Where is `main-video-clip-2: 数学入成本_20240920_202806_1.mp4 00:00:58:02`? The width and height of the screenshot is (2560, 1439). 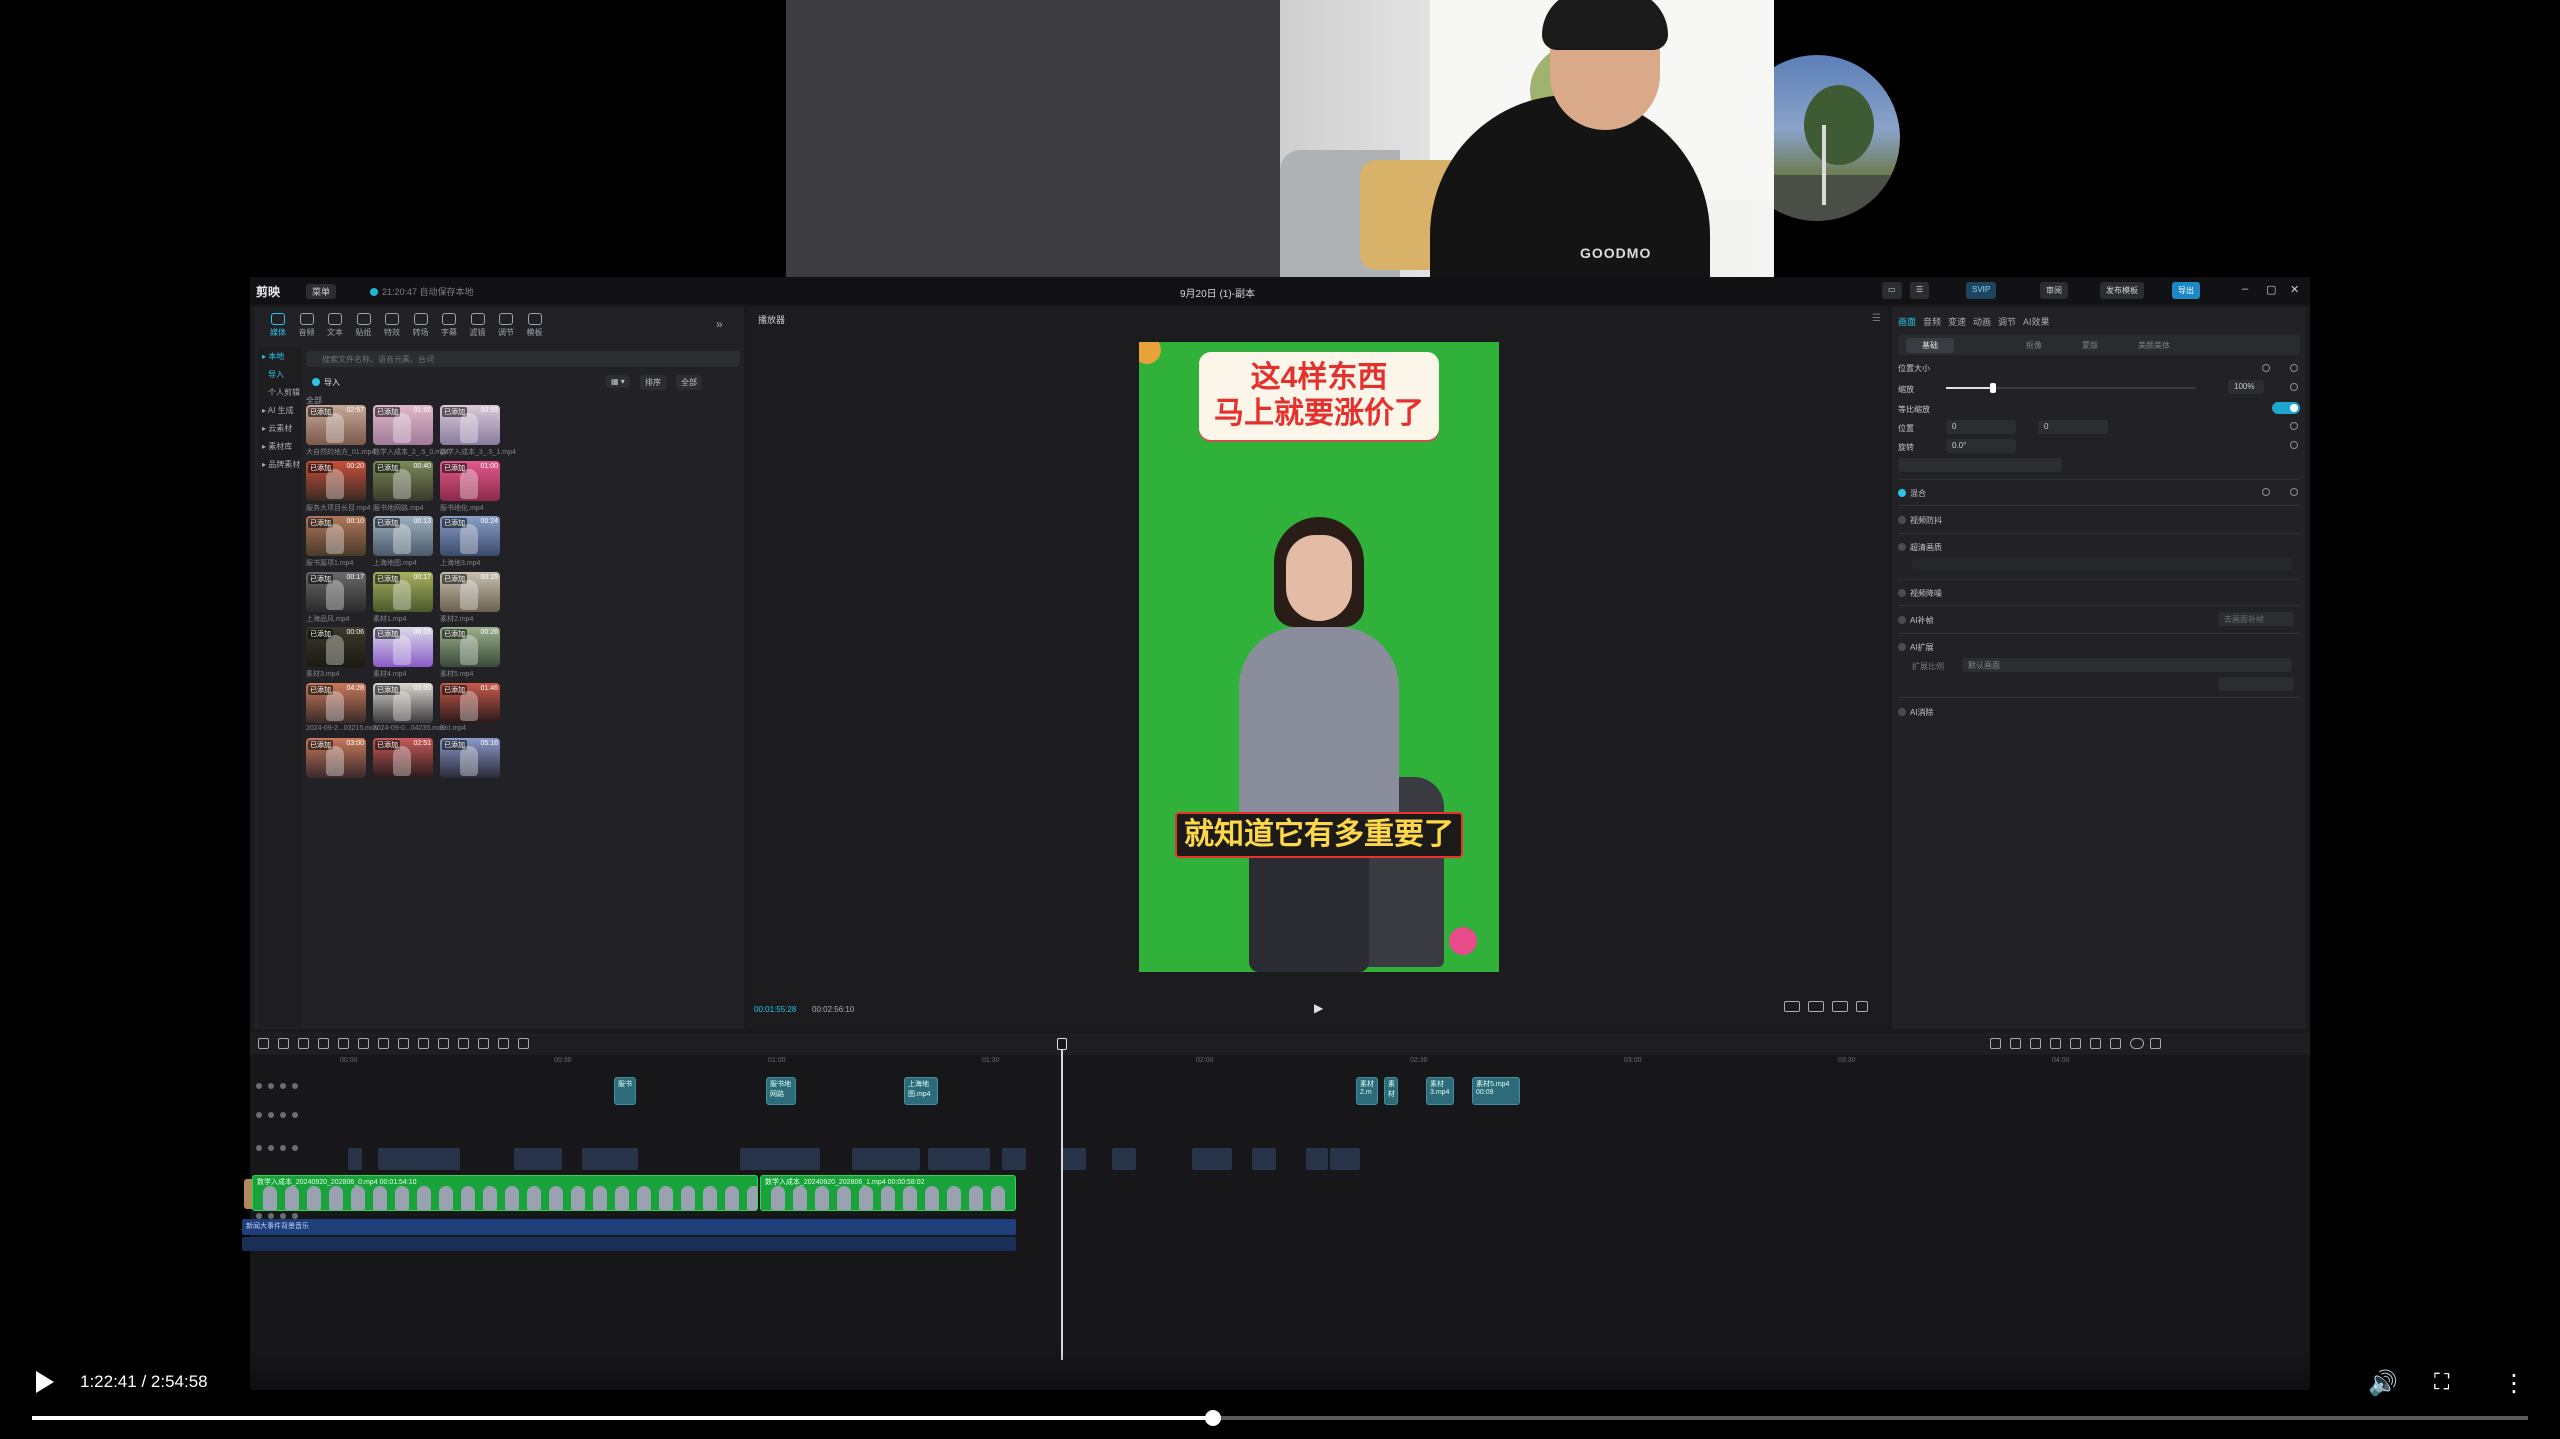 main-video-clip-2: 数学入成本_20240920_202806_1.mp4 00:00:58:02 is located at coordinates (888, 1193).